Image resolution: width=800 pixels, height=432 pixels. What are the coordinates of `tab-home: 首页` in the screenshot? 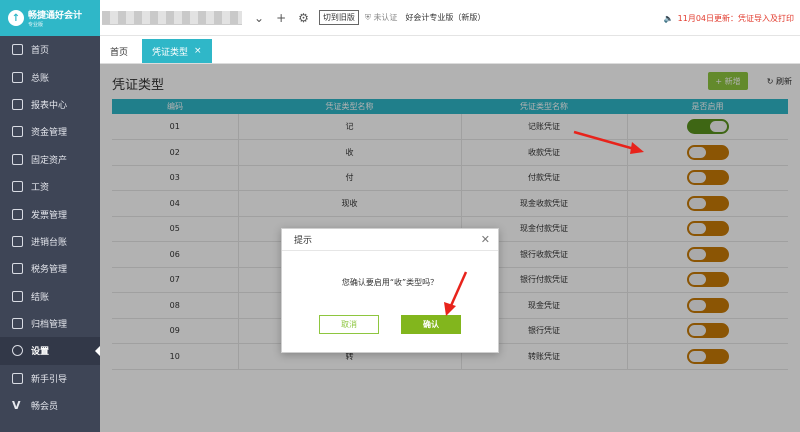 It's located at (119, 51).